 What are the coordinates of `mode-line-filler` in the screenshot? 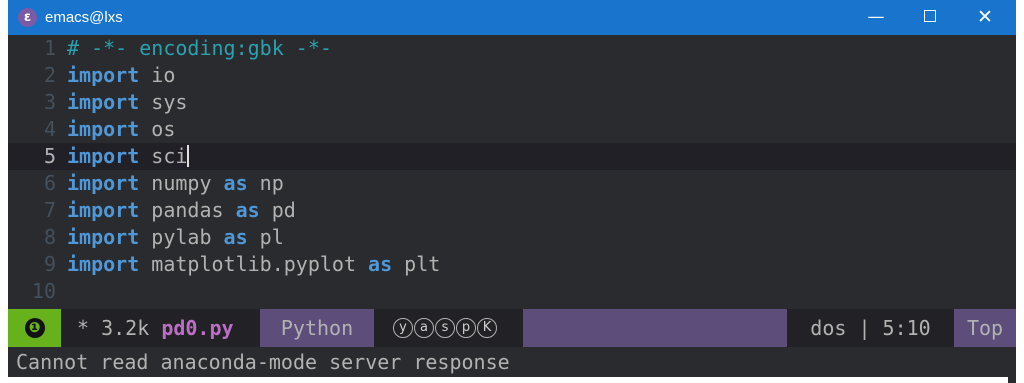 It's located at (655, 328).